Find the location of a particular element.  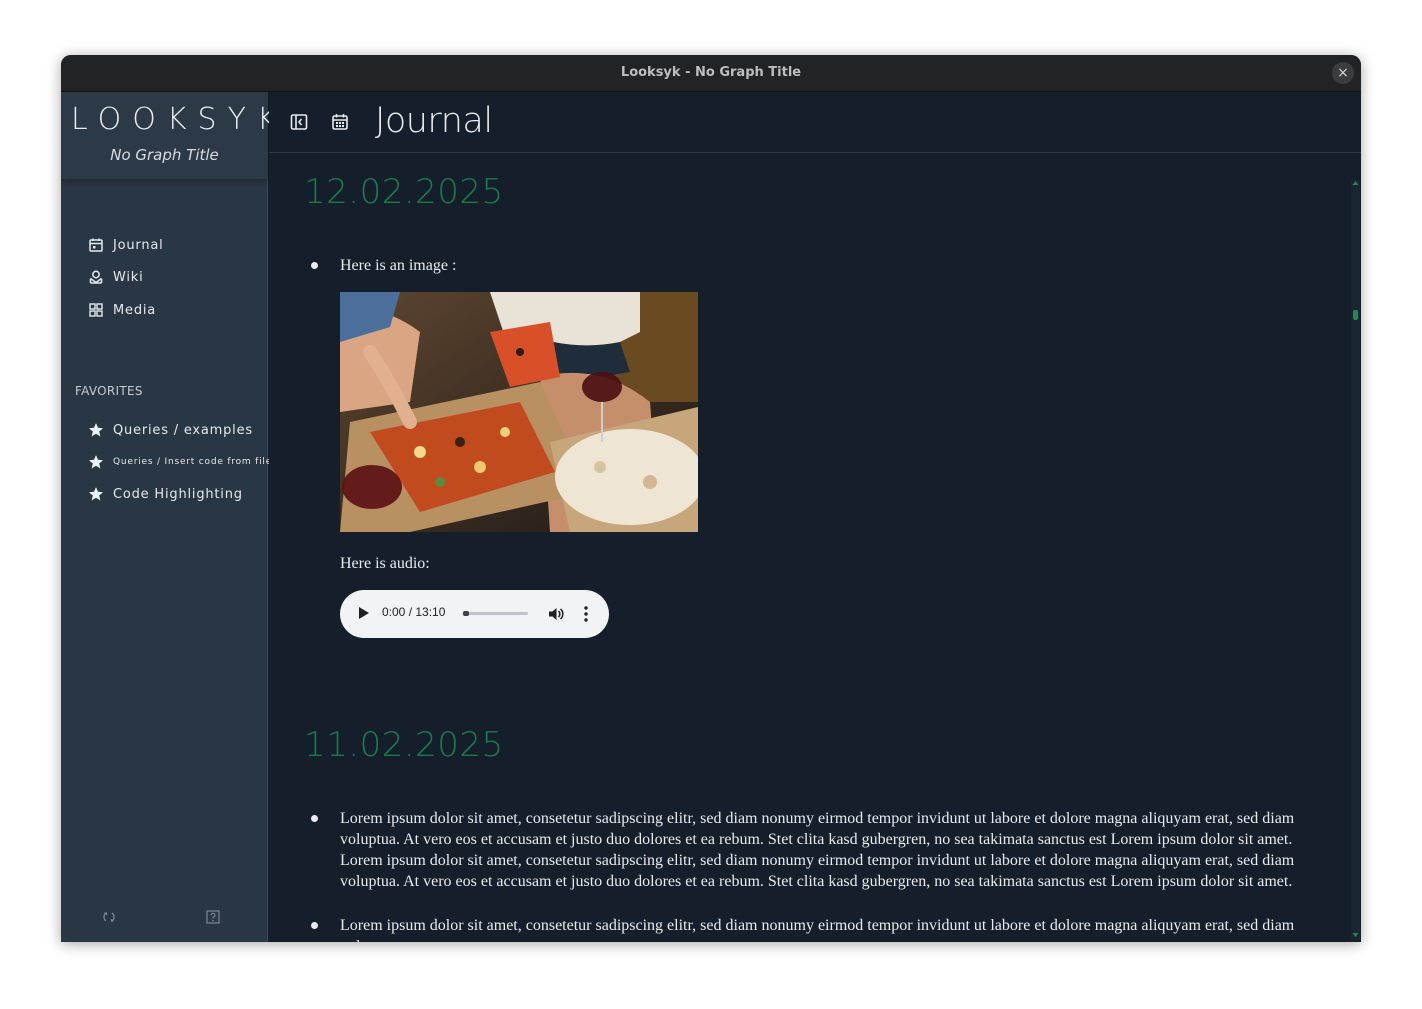

title-bar: Looksyk - No Graph Title × is located at coordinates (711, 73).